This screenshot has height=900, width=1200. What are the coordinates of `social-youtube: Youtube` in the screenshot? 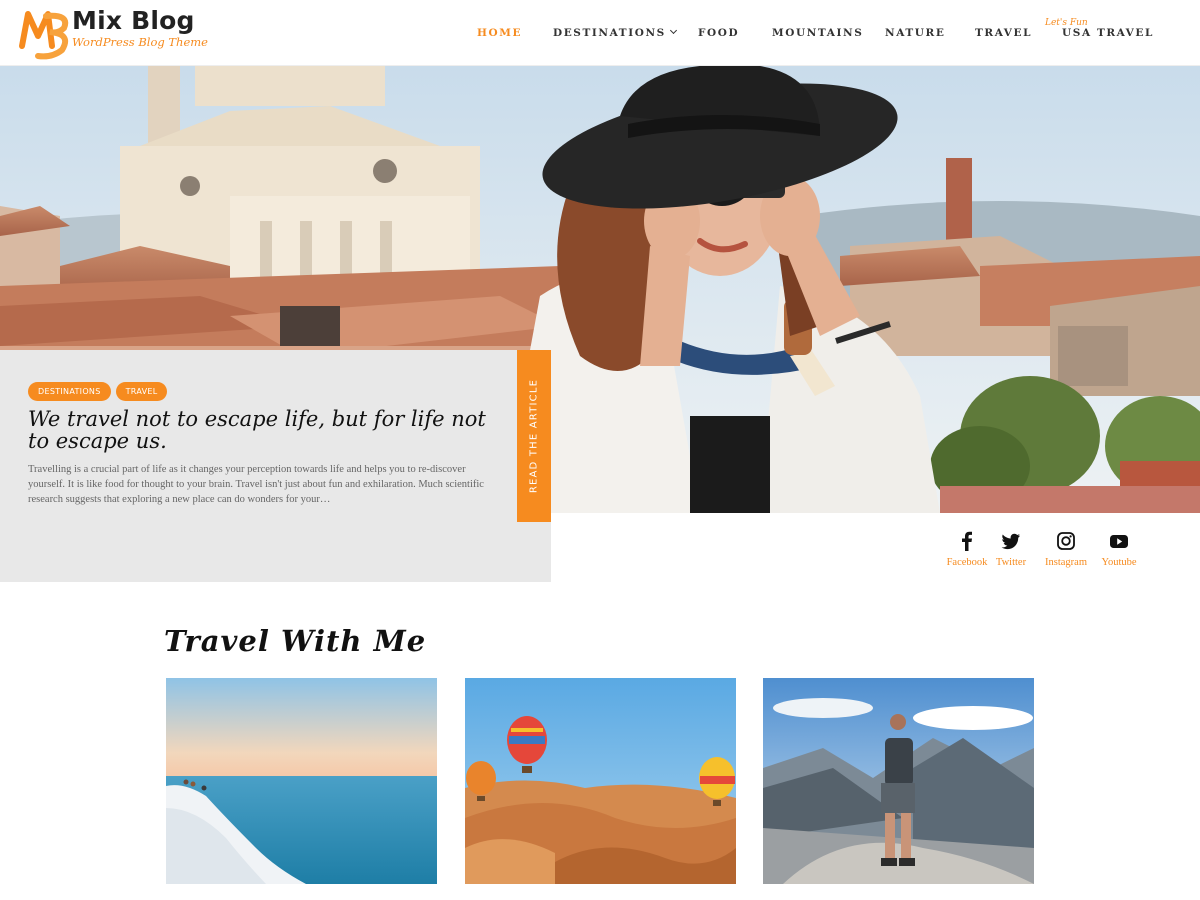 It's located at (1119, 549).